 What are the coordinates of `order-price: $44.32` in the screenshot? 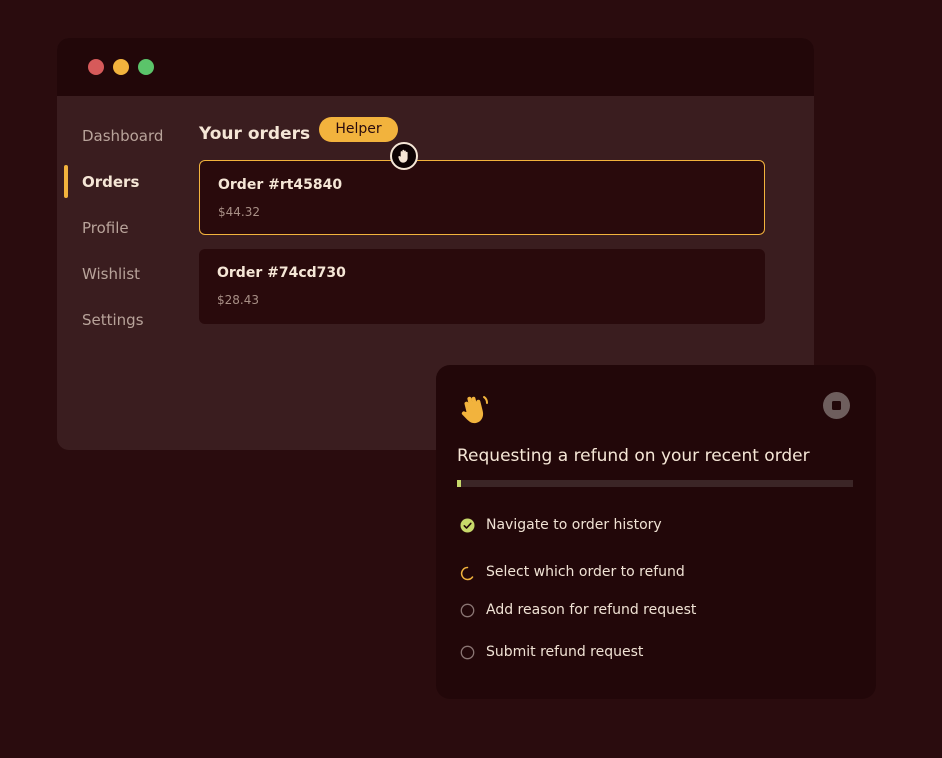 It's located at (239, 212).